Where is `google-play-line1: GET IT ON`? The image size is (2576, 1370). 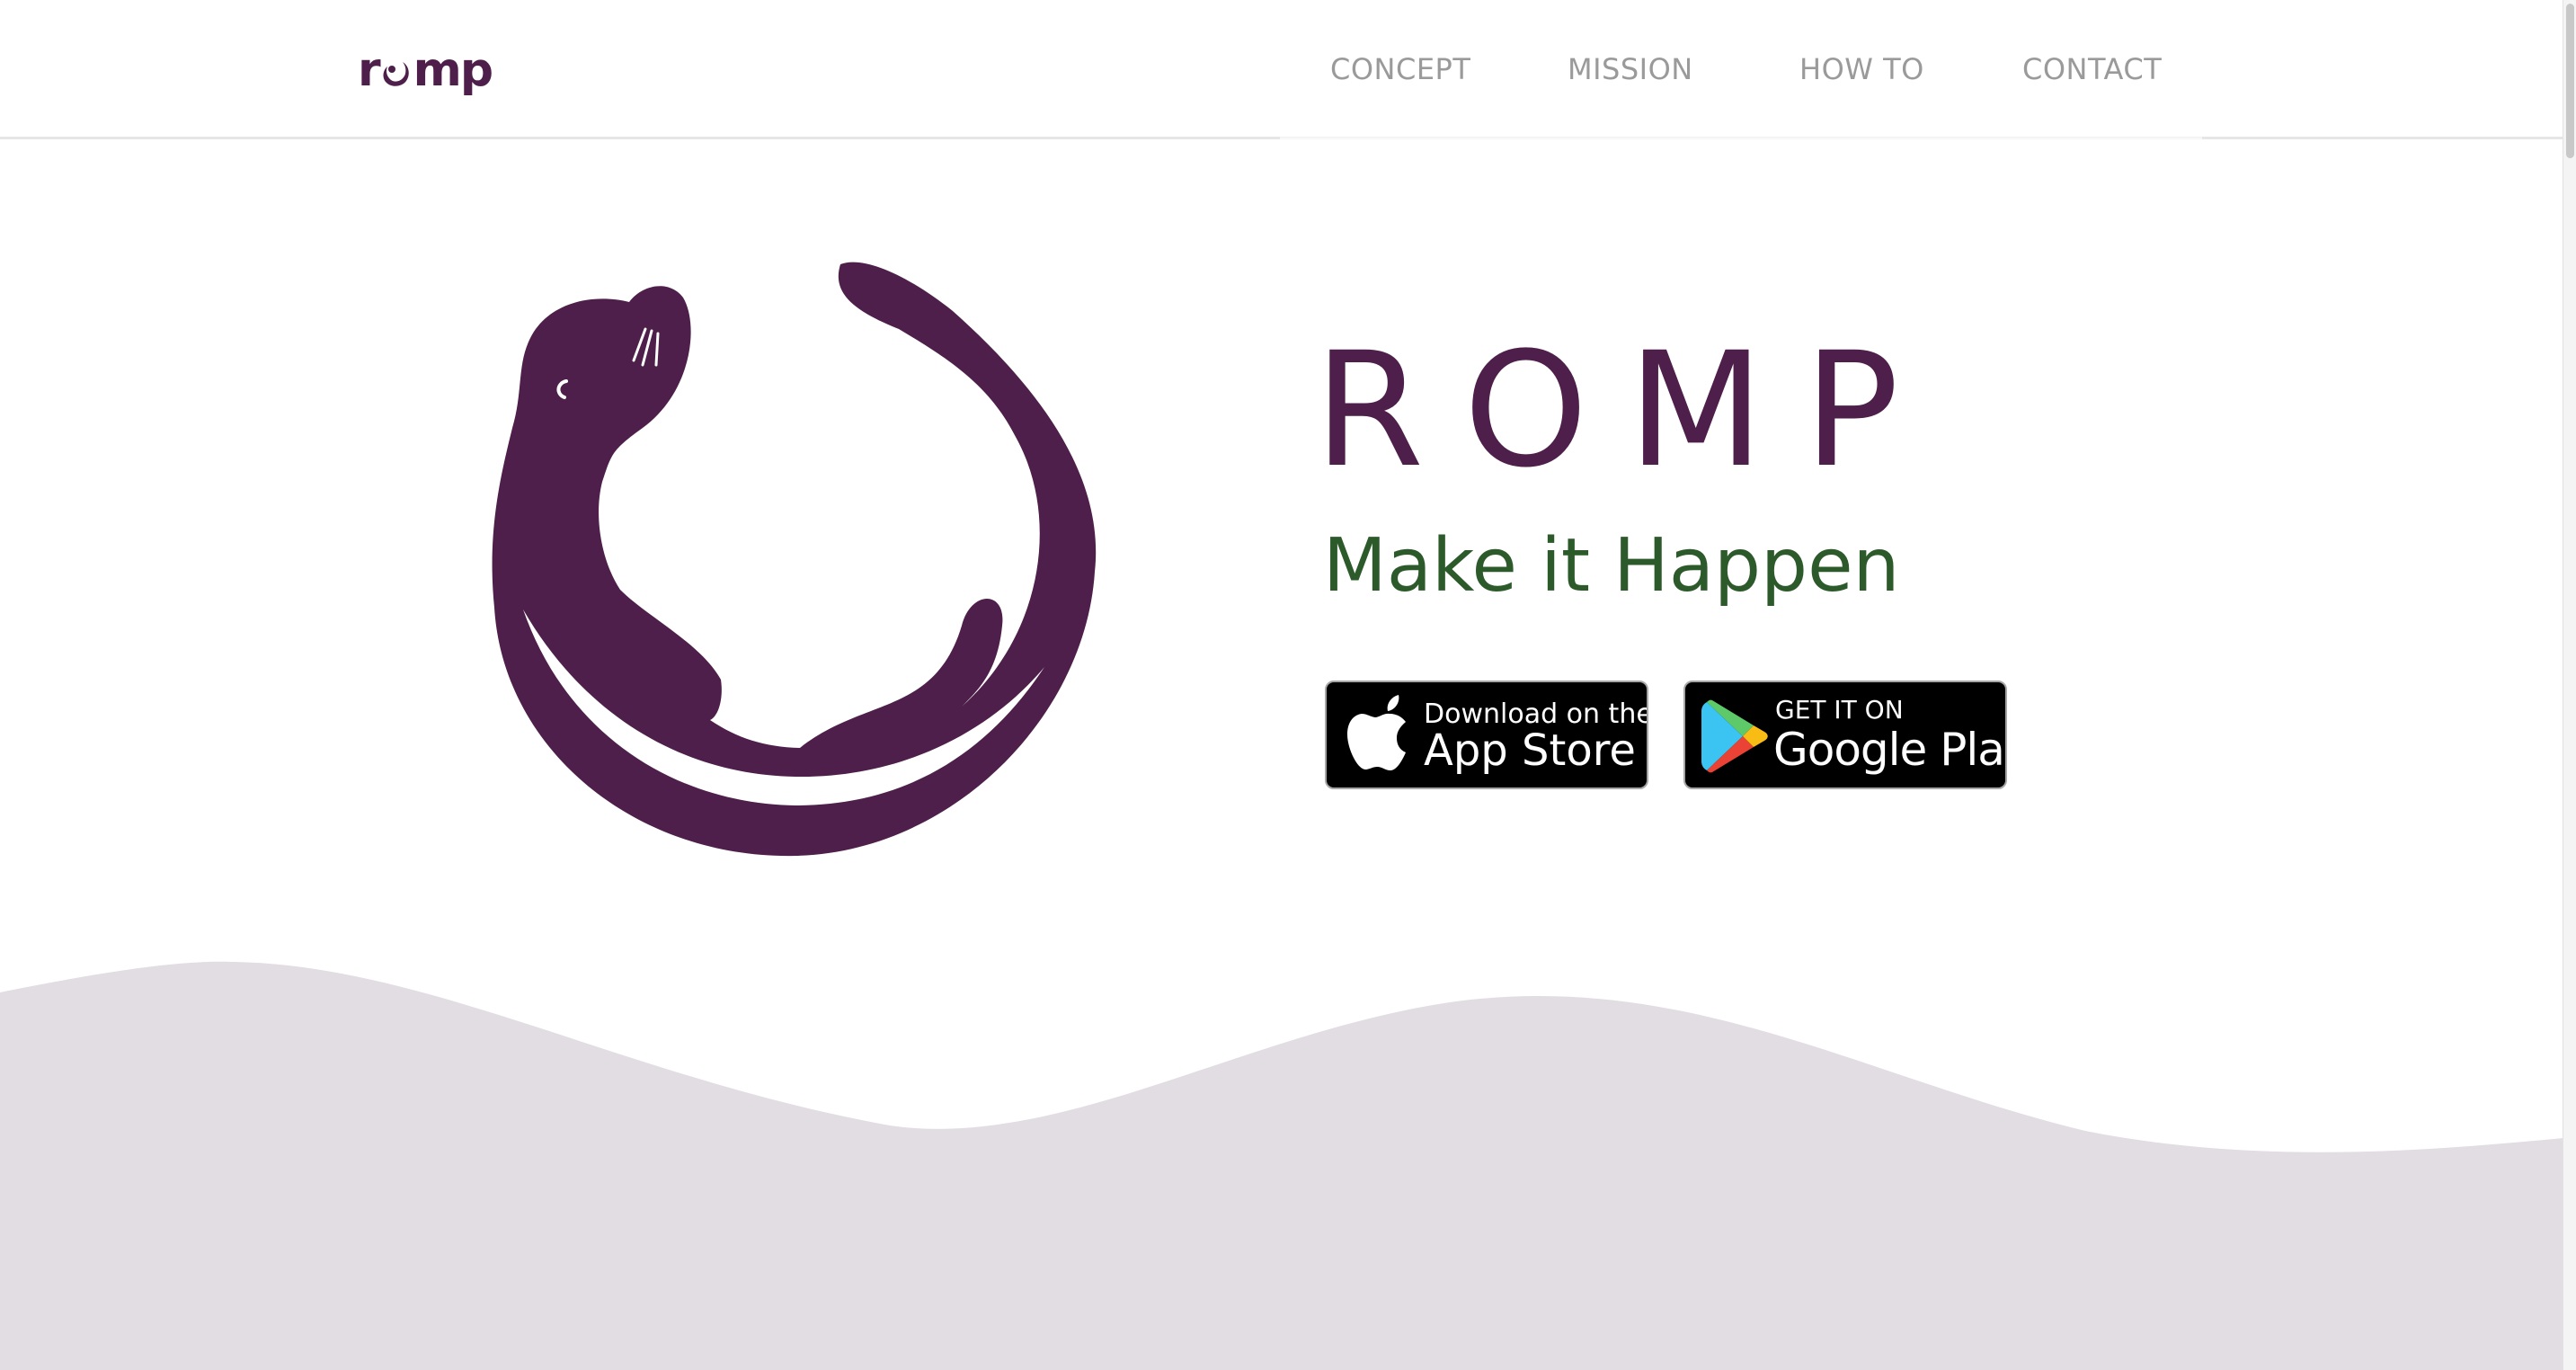
google-play-line1: GET IT ON is located at coordinates (1839, 710).